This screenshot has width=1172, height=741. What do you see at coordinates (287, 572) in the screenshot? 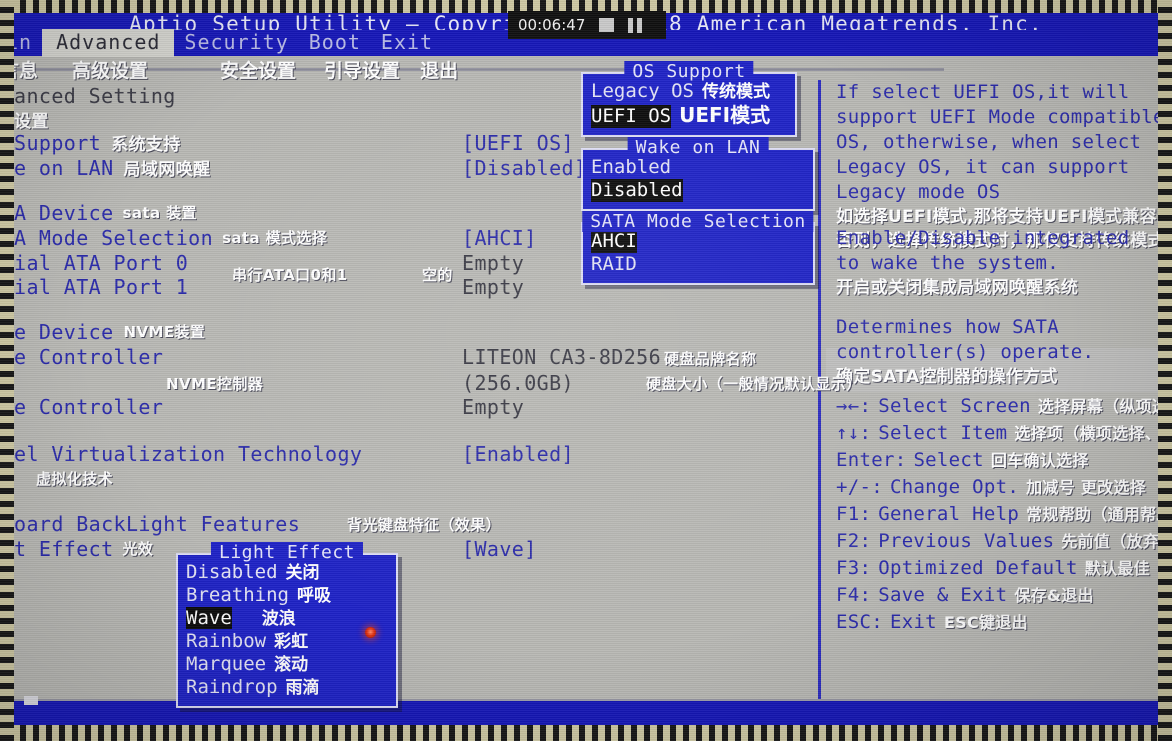
I see `popup-option-disabled: Disabled 关闭` at bounding box center [287, 572].